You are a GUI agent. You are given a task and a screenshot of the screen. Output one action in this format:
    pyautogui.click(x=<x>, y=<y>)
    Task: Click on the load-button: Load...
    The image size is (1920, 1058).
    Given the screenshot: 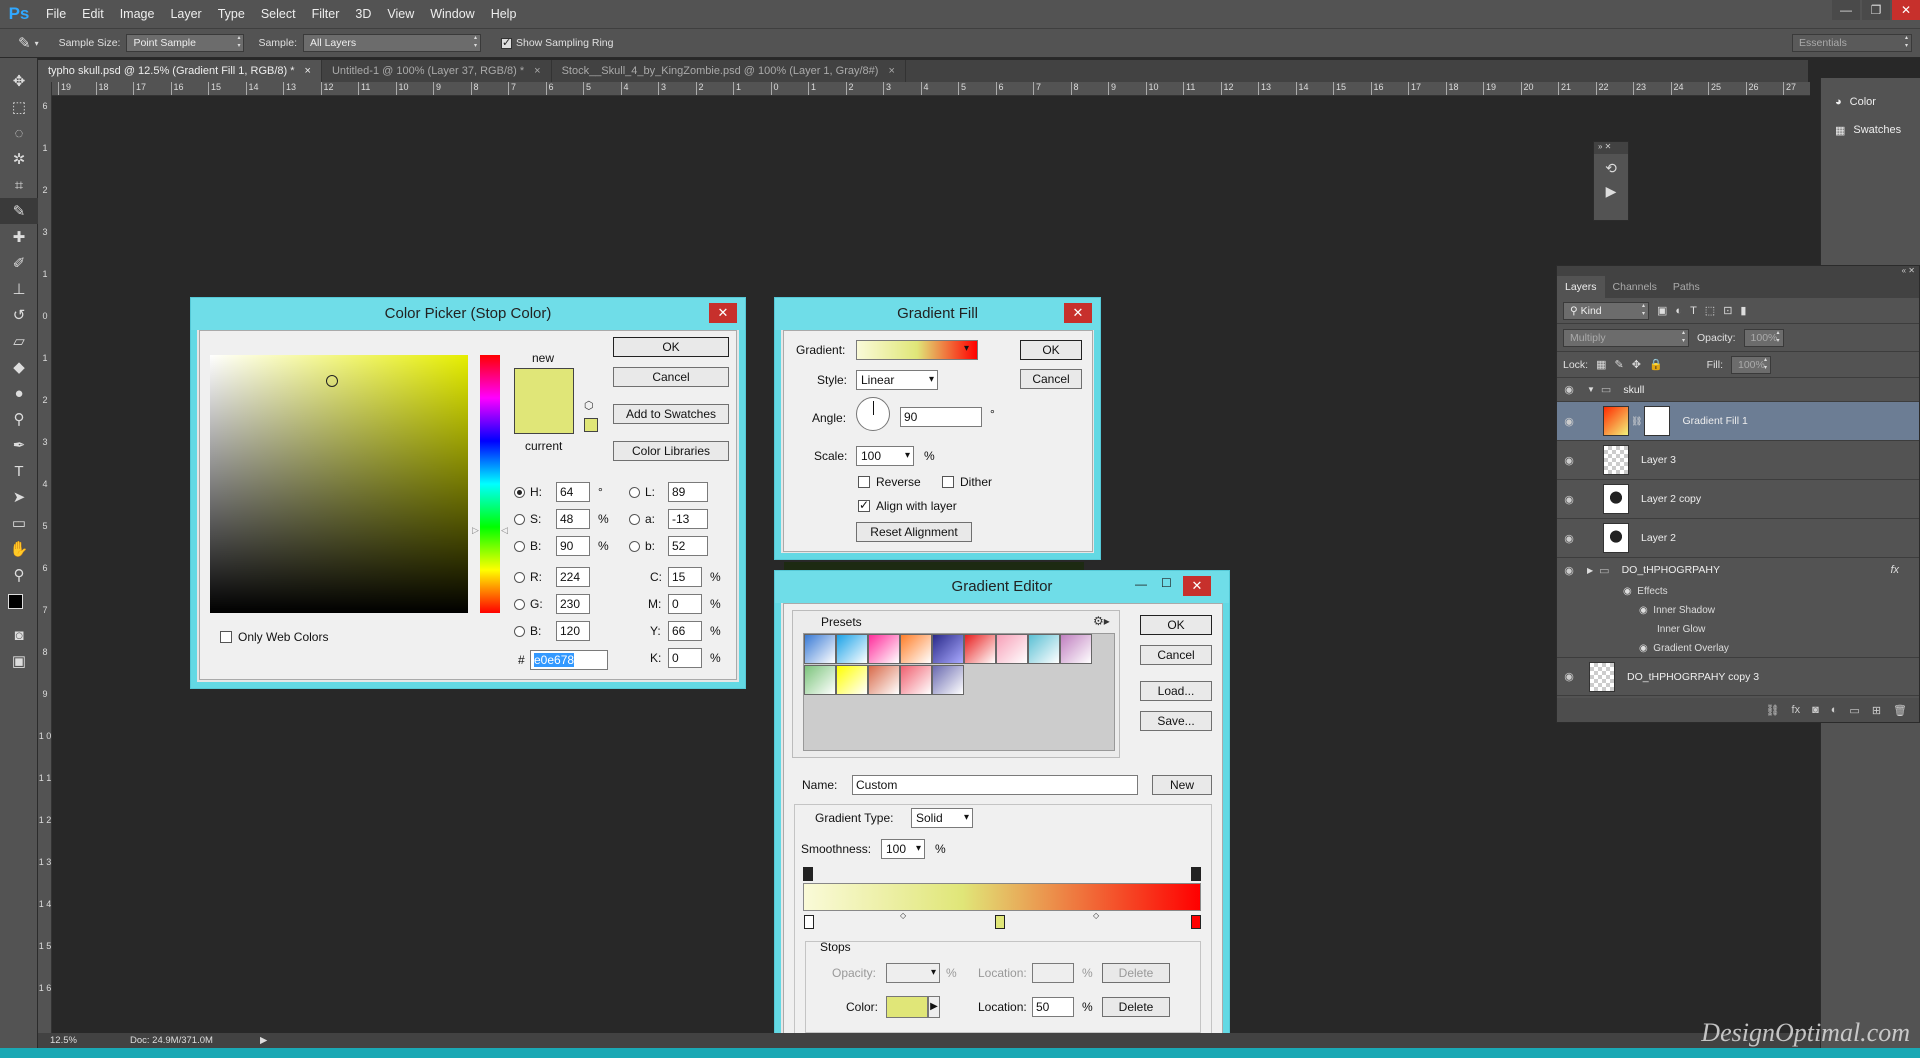 What is the action you would take?
    pyautogui.click(x=1176, y=691)
    